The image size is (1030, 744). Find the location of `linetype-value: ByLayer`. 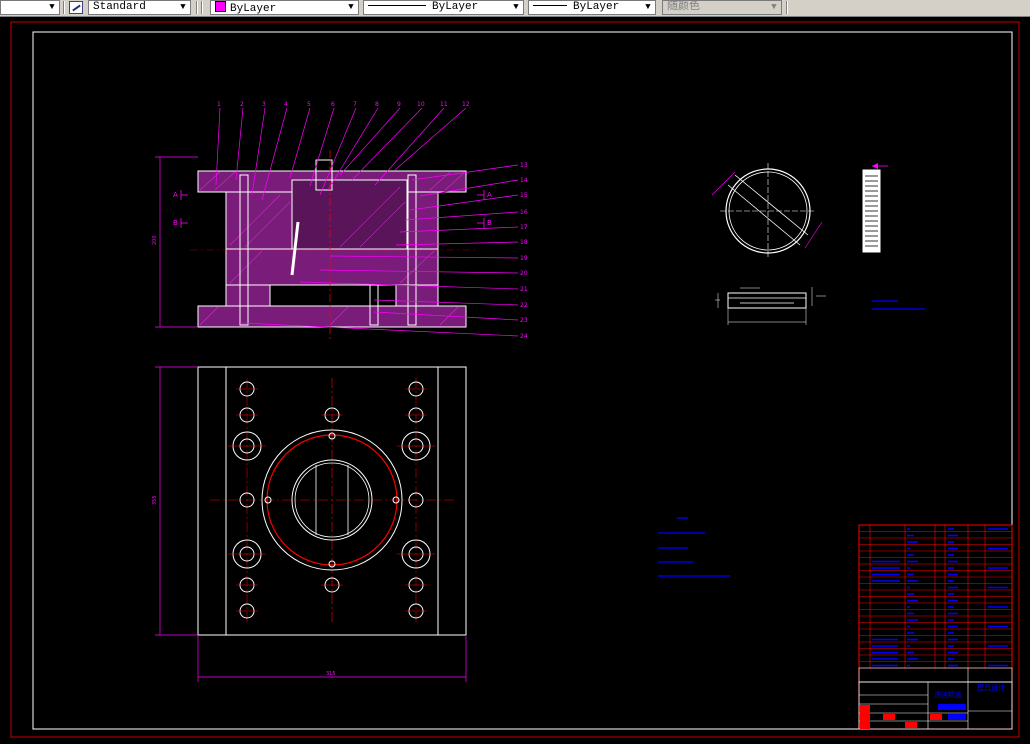

linetype-value: ByLayer is located at coordinates (455, 7).